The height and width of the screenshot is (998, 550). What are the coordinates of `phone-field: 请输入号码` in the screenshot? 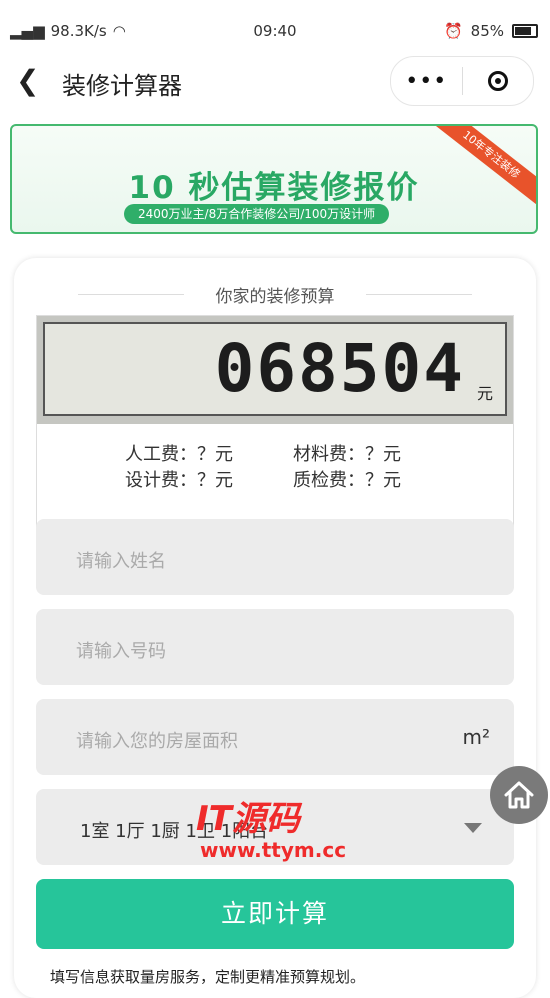 It's located at (275, 647).